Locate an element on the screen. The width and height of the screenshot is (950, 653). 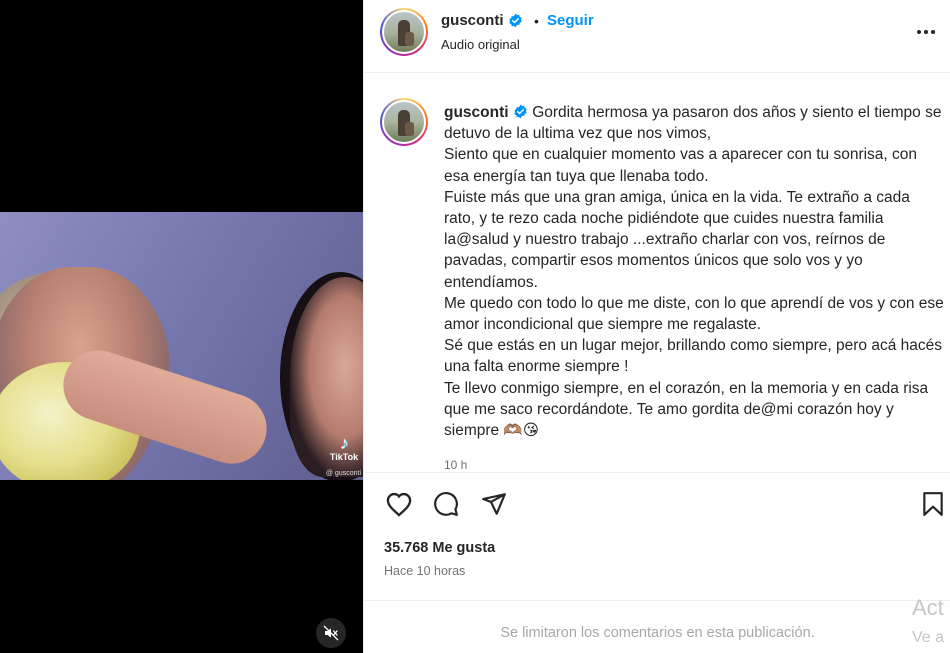
more-dots-icon is located at coordinates (926, 32).